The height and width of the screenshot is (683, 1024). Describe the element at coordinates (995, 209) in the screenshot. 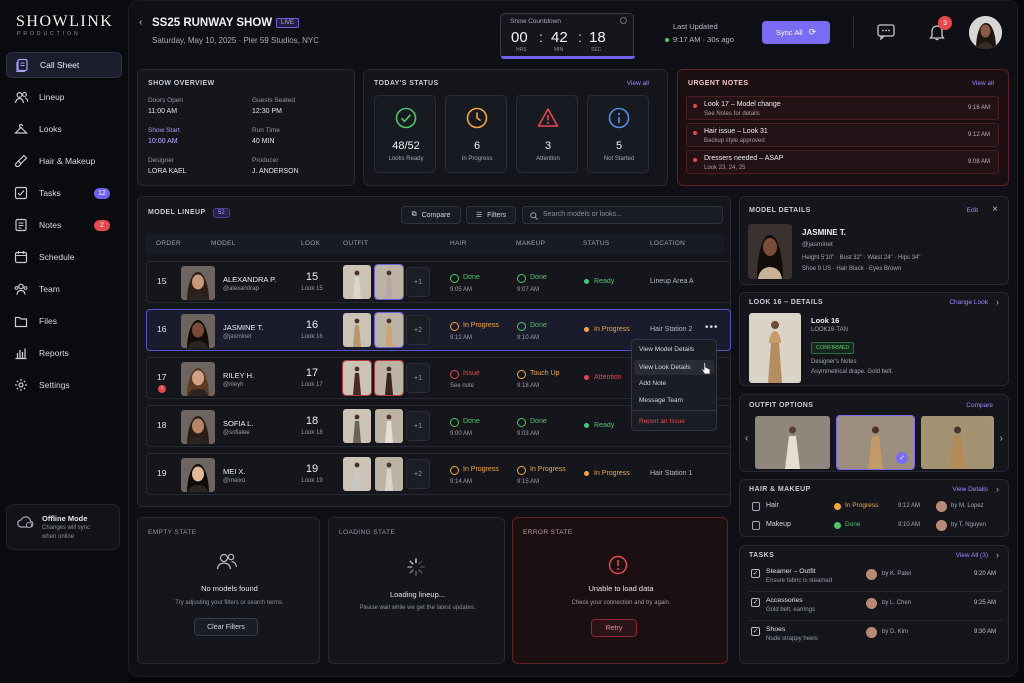

I see `close-icon: ×` at that location.